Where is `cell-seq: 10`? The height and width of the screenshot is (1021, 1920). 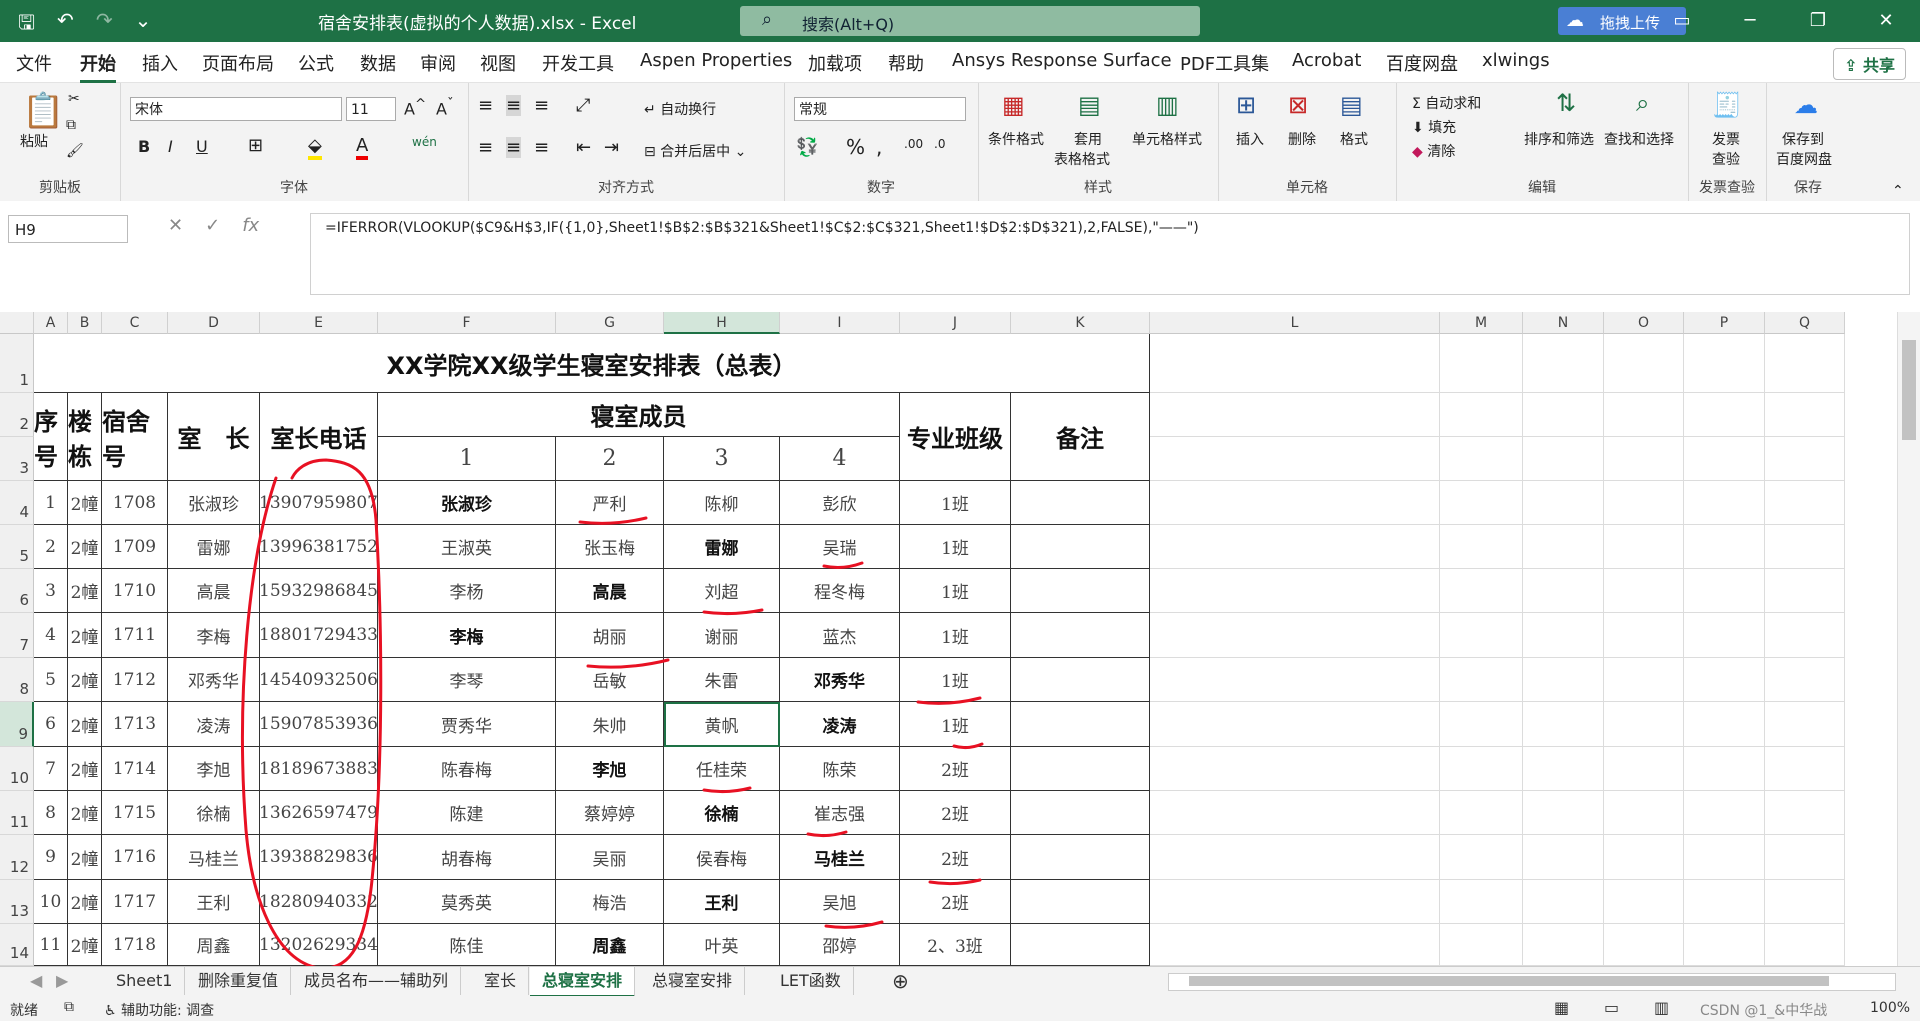
cell-seq: 10 is located at coordinates (51, 902).